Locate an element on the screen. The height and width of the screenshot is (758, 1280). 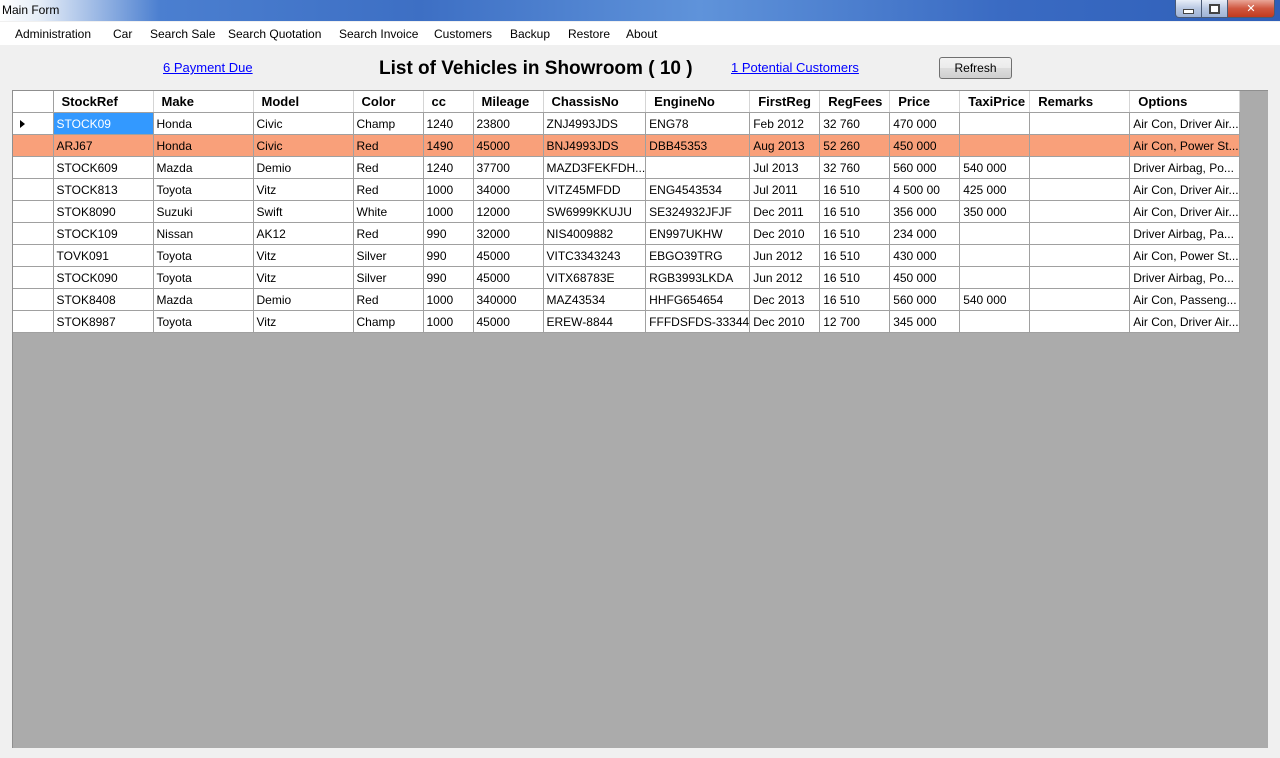
menu-search-invoice: Search Invoice is located at coordinates (378, 34).